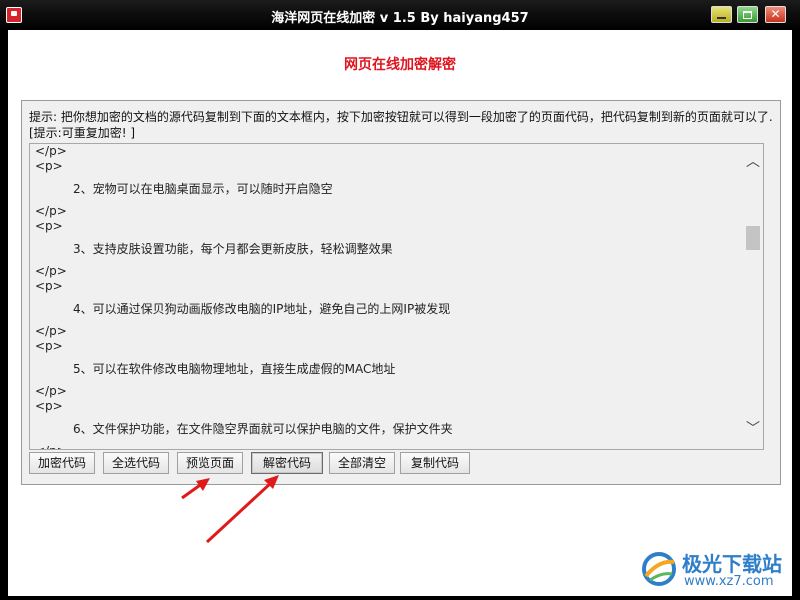 The width and height of the screenshot is (800, 600). What do you see at coordinates (4, 315) in the screenshot?
I see `window-frame-left` at bounding box center [4, 315].